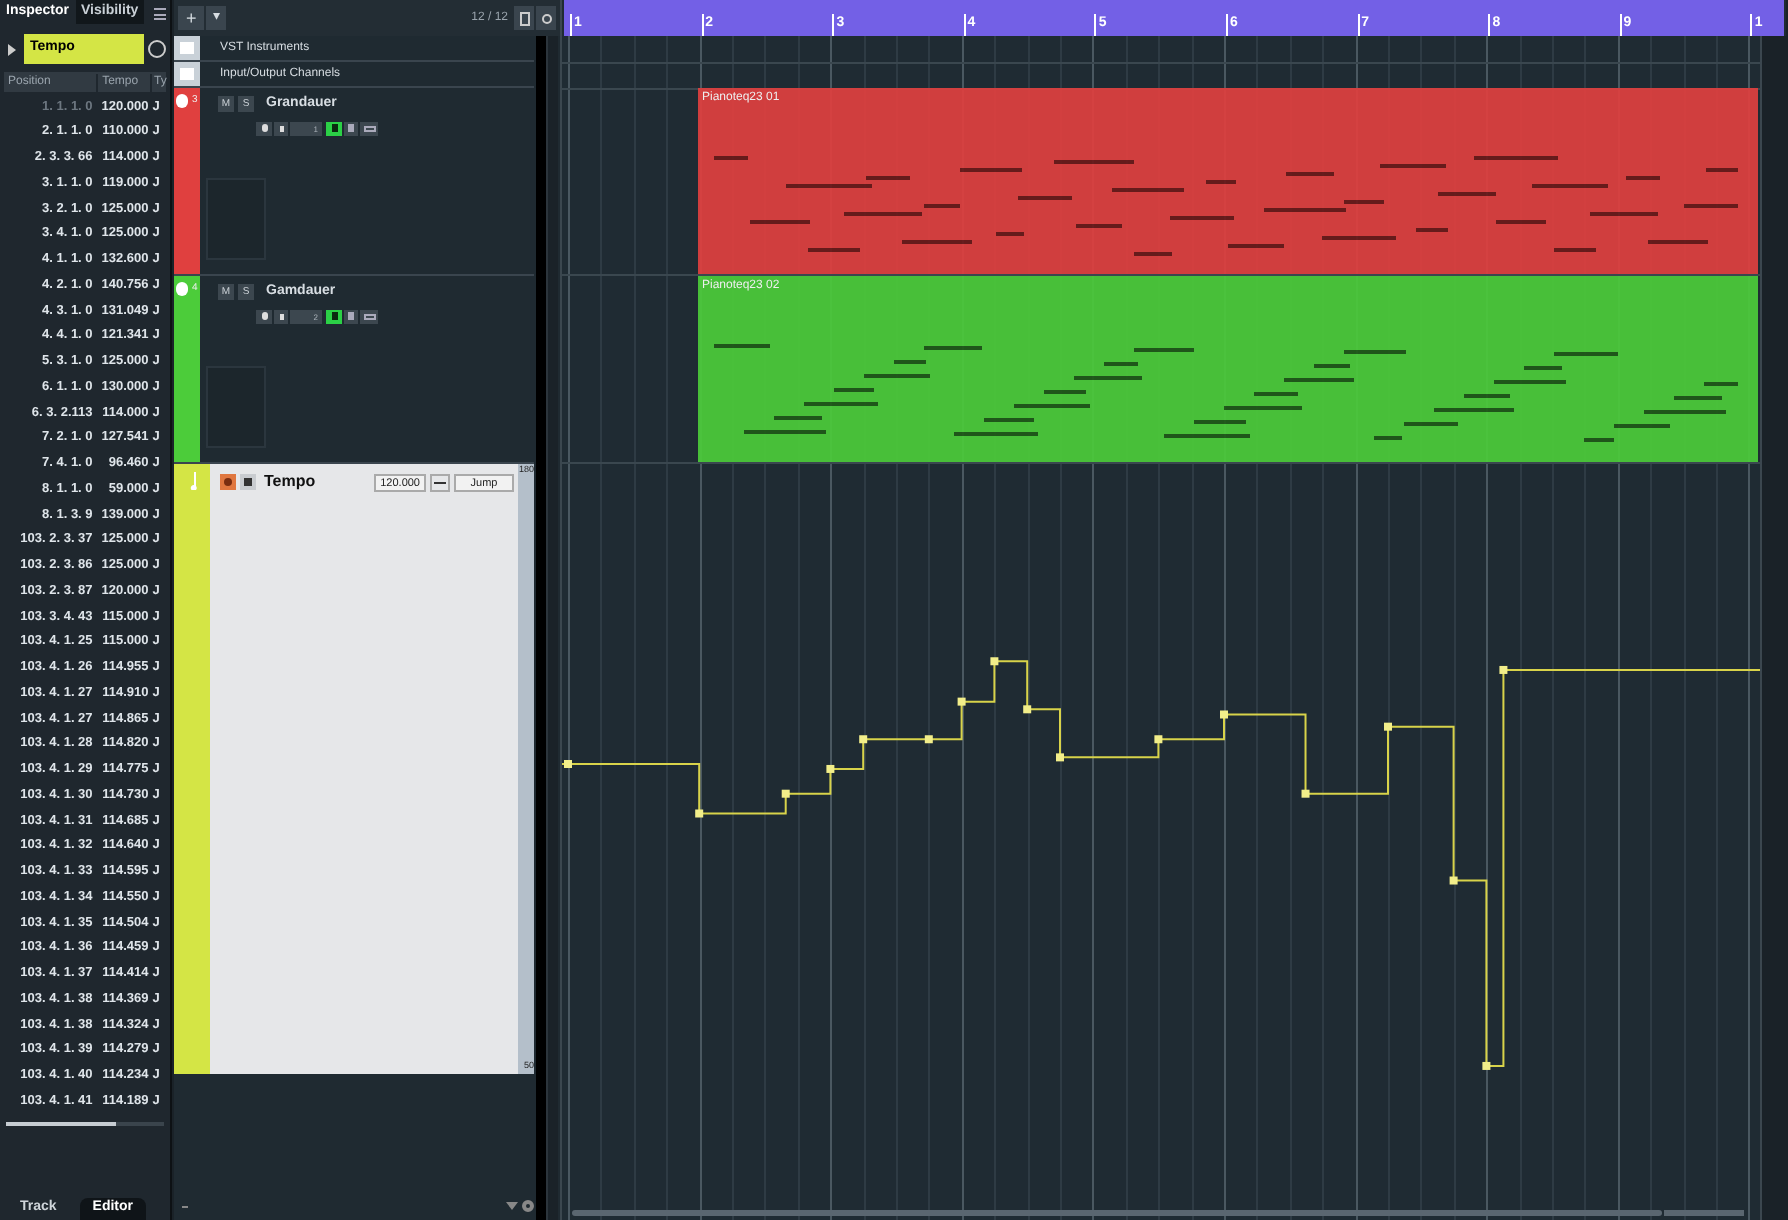 The height and width of the screenshot is (1220, 1788). I want to click on horizontal-scrollbar, so click(1117, 1213).